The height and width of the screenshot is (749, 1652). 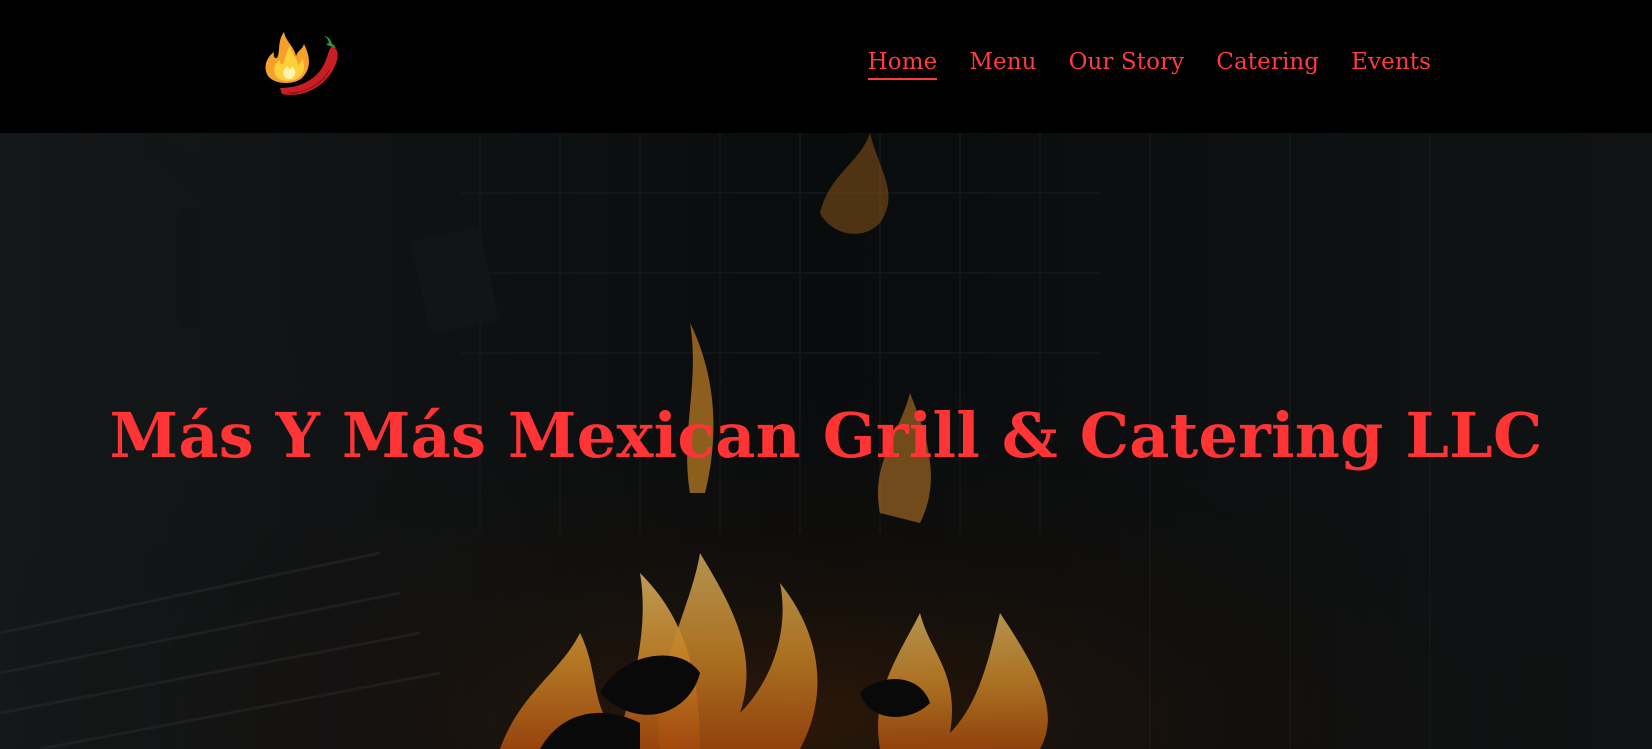 I want to click on flame-chili-pepper-icon, so click(x=301, y=63).